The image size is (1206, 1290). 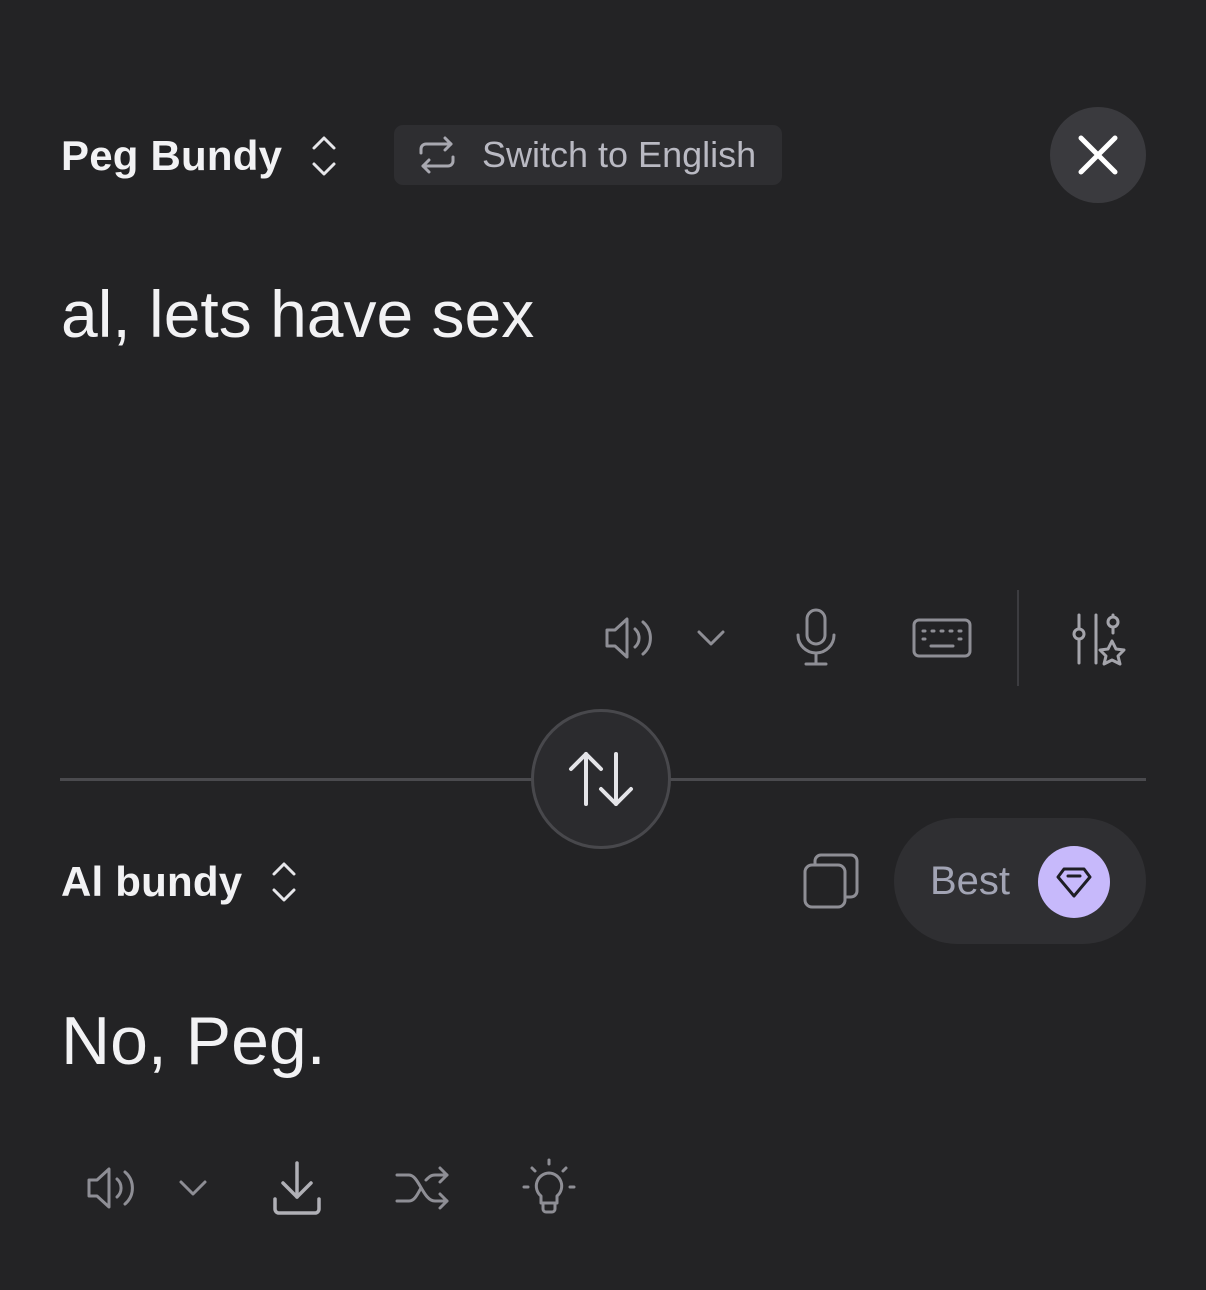 I want to click on shuffle-icon, so click(x=423, y=1188).